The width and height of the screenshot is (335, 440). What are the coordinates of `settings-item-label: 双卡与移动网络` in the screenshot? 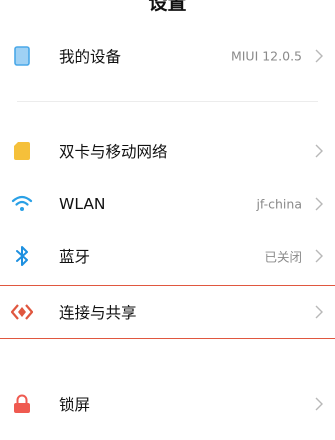 It's located at (113, 152).